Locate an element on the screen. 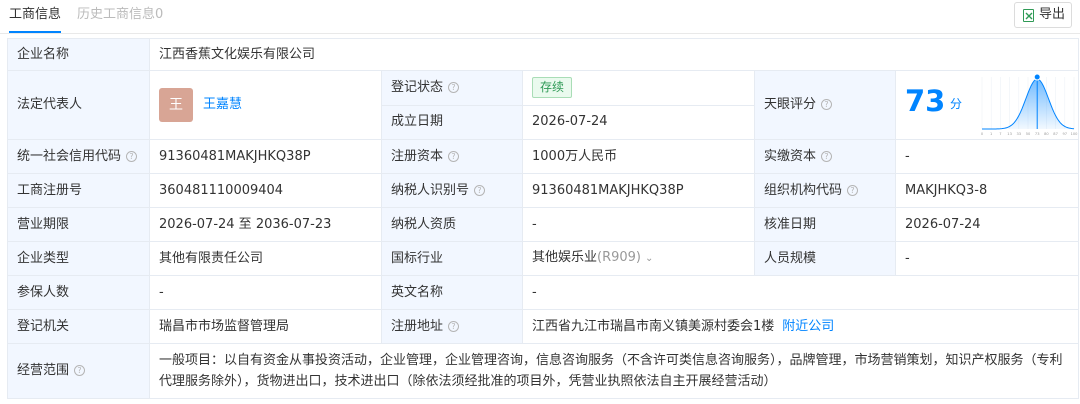 The image size is (1080, 404). chart-x-tick-label: 7 is located at coordinates (1000, 134).